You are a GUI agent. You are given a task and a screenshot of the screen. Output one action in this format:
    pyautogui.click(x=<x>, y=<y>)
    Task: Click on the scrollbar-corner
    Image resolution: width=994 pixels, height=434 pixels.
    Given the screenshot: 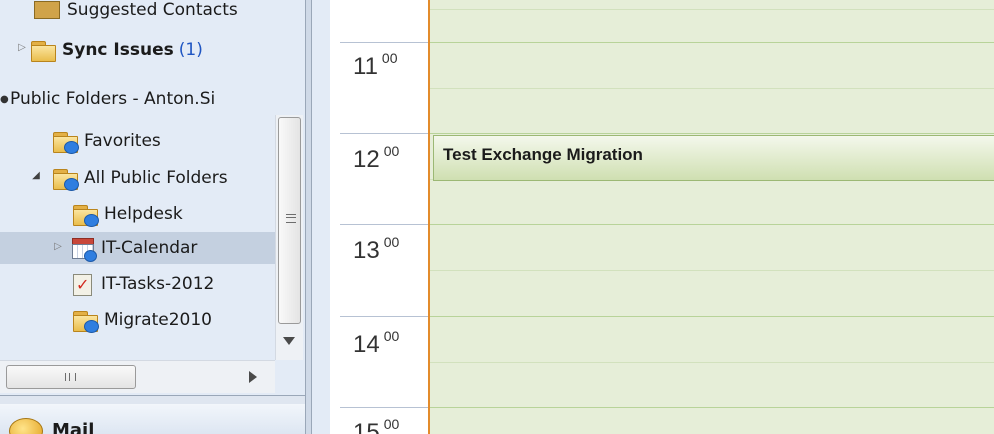 What is the action you would take?
    pyautogui.click(x=290, y=376)
    